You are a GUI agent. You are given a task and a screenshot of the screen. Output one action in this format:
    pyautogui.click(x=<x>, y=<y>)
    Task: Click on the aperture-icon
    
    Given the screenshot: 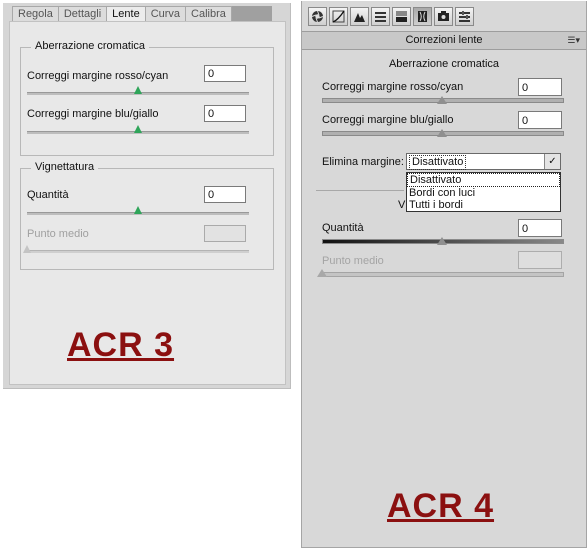 What is the action you would take?
    pyautogui.click(x=317, y=16)
    